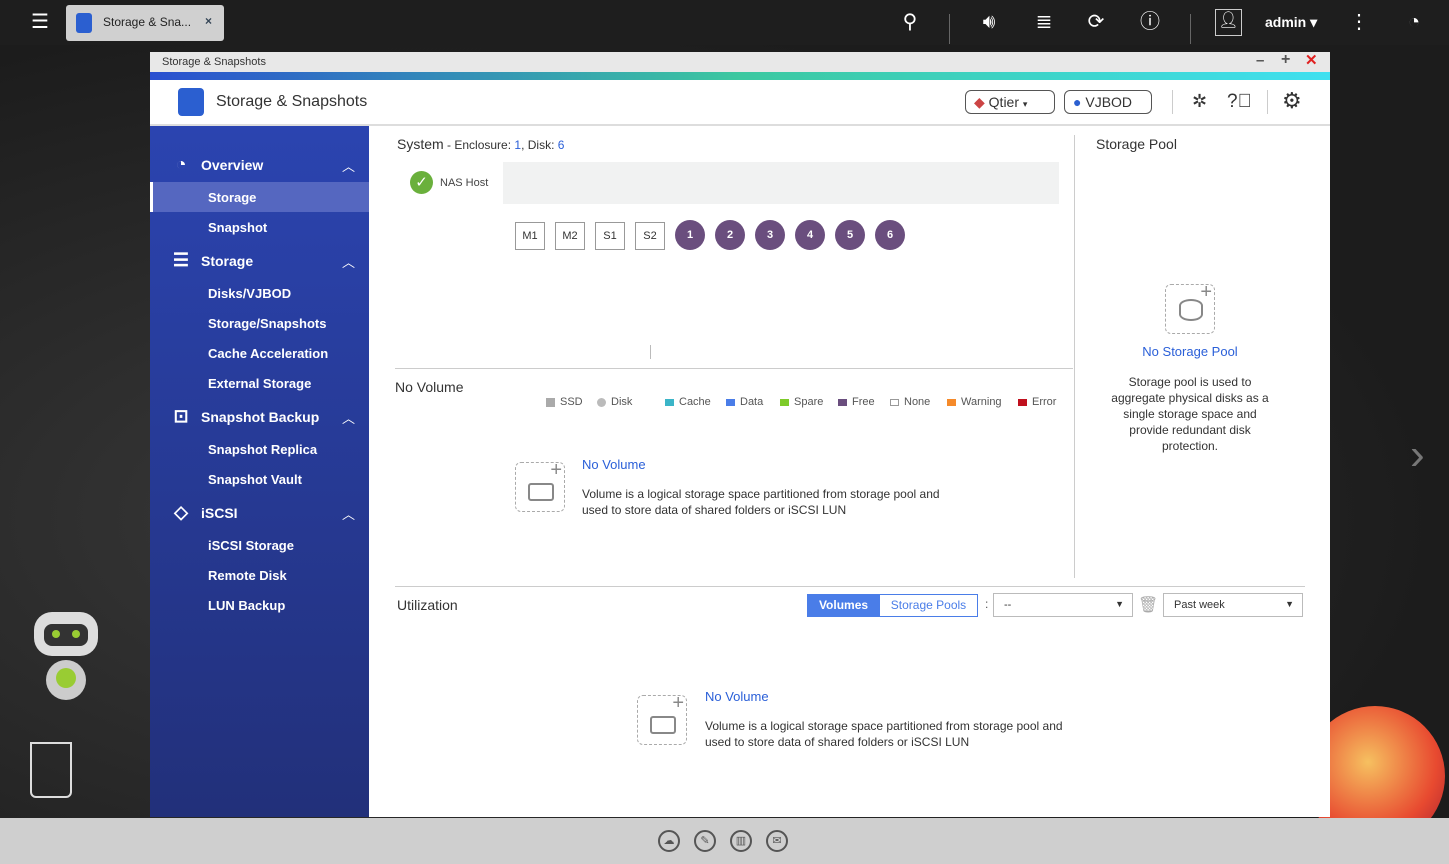 This screenshot has height=864, width=1449. I want to click on sidebar-section-overview: ◔ Overview ︿, so click(259, 165).